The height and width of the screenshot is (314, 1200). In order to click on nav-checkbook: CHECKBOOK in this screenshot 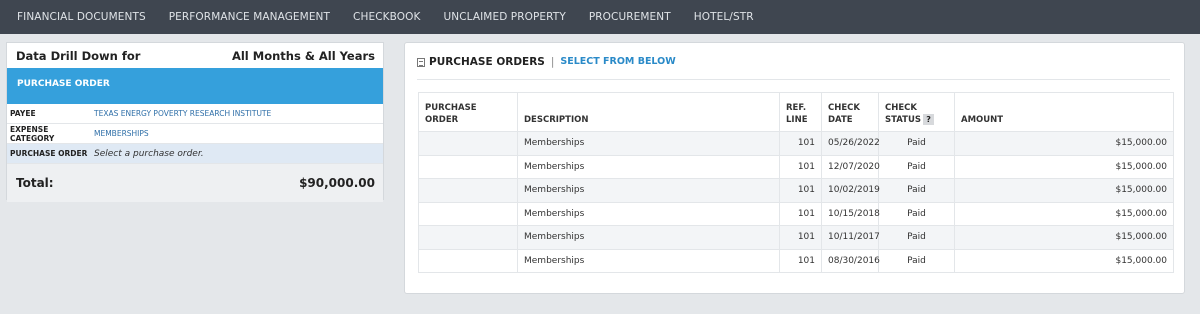, I will do `click(386, 17)`.